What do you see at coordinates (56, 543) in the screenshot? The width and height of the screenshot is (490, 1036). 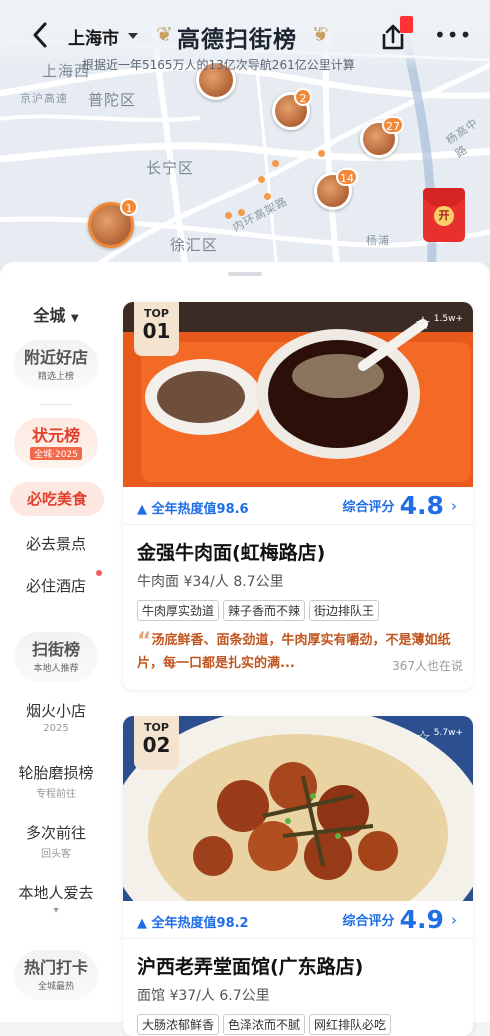 I see `sidebar-item-must-visit: 必去景点` at bounding box center [56, 543].